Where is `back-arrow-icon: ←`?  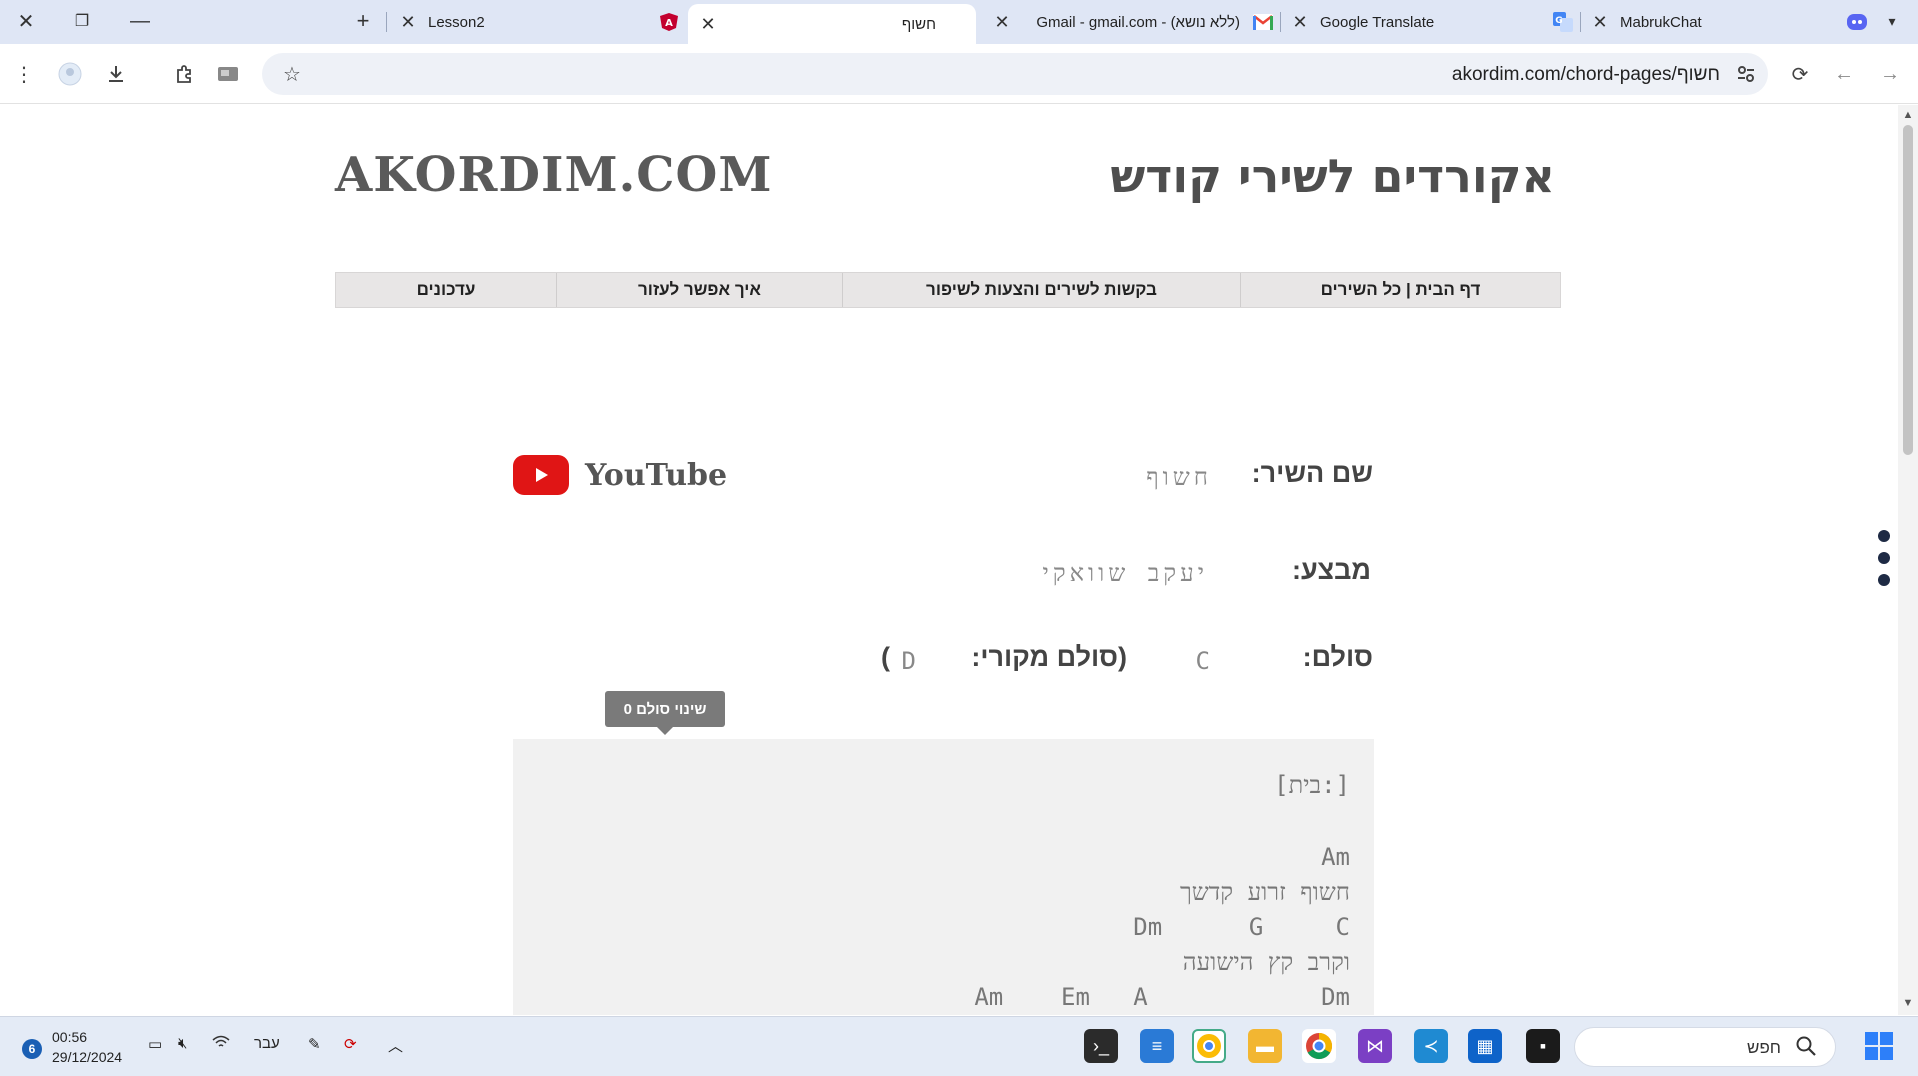 back-arrow-icon: ← is located at coordinates (1844, 74).